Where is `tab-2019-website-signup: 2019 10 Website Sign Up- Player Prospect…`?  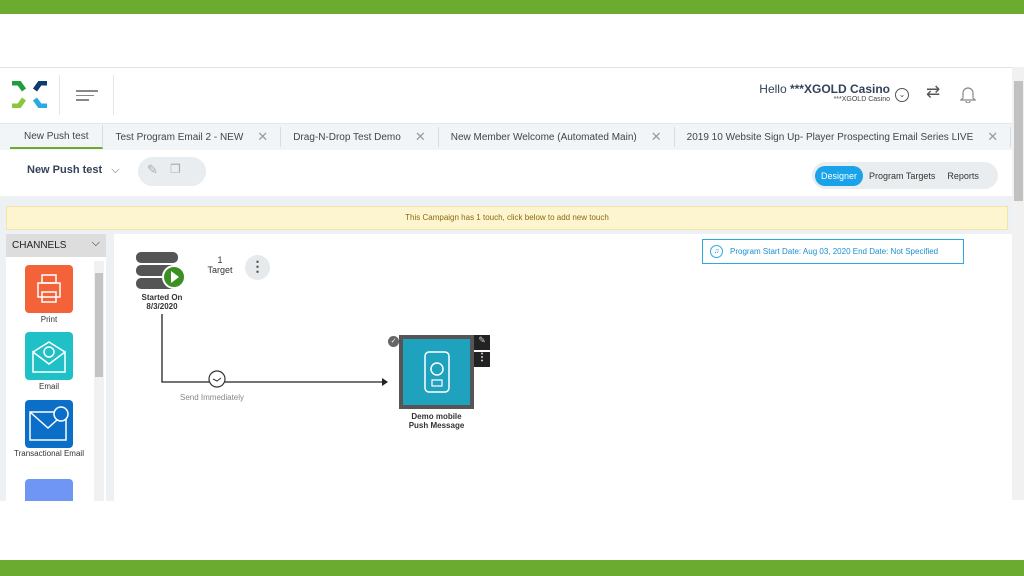
tab-2019-website-signup: 2019 10 Website Sign Up- Player Prospect… is located at coordinates (843, 137).